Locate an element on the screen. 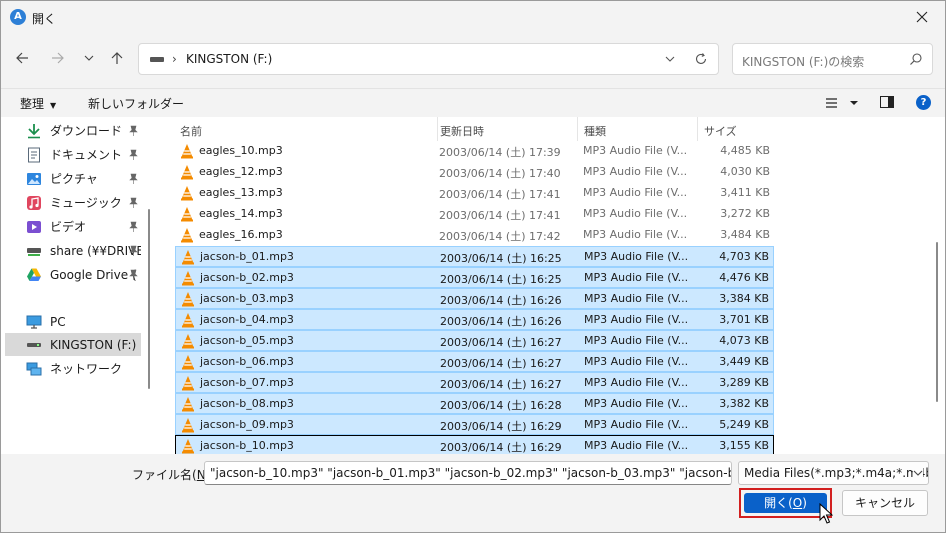  usb-drive-icon is located at coordinates (157, 59).